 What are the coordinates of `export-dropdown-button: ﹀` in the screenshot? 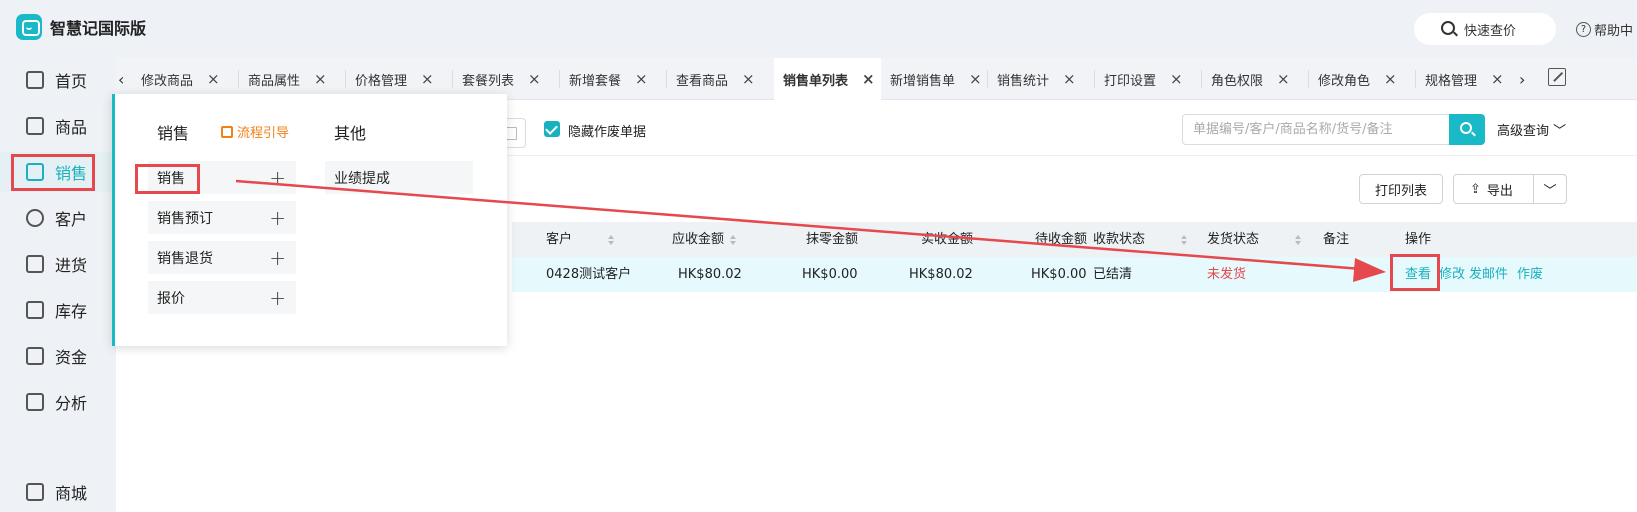 It's located at (1550, 189).